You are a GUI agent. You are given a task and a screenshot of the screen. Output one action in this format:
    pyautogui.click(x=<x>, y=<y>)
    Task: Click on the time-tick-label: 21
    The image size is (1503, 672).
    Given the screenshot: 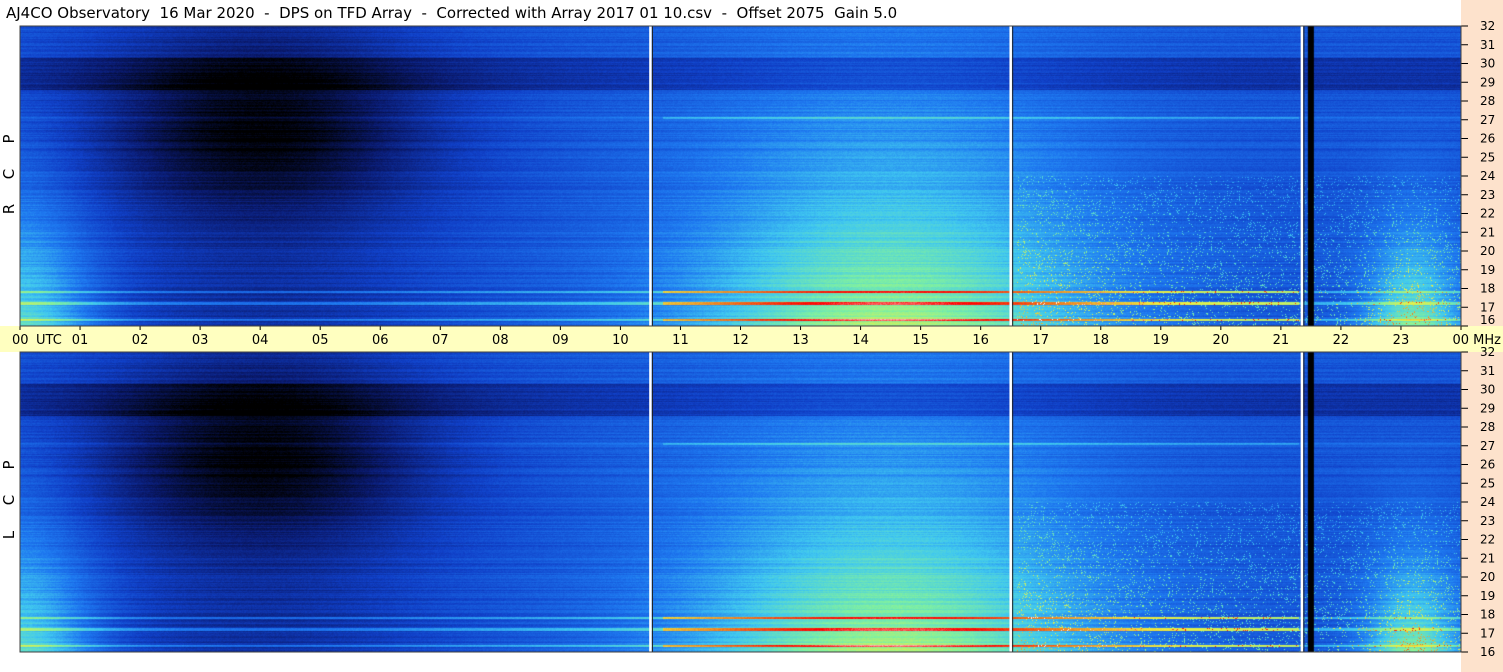 What is the action you would take?
    pyautogui.click(x=1281, y=340)
    